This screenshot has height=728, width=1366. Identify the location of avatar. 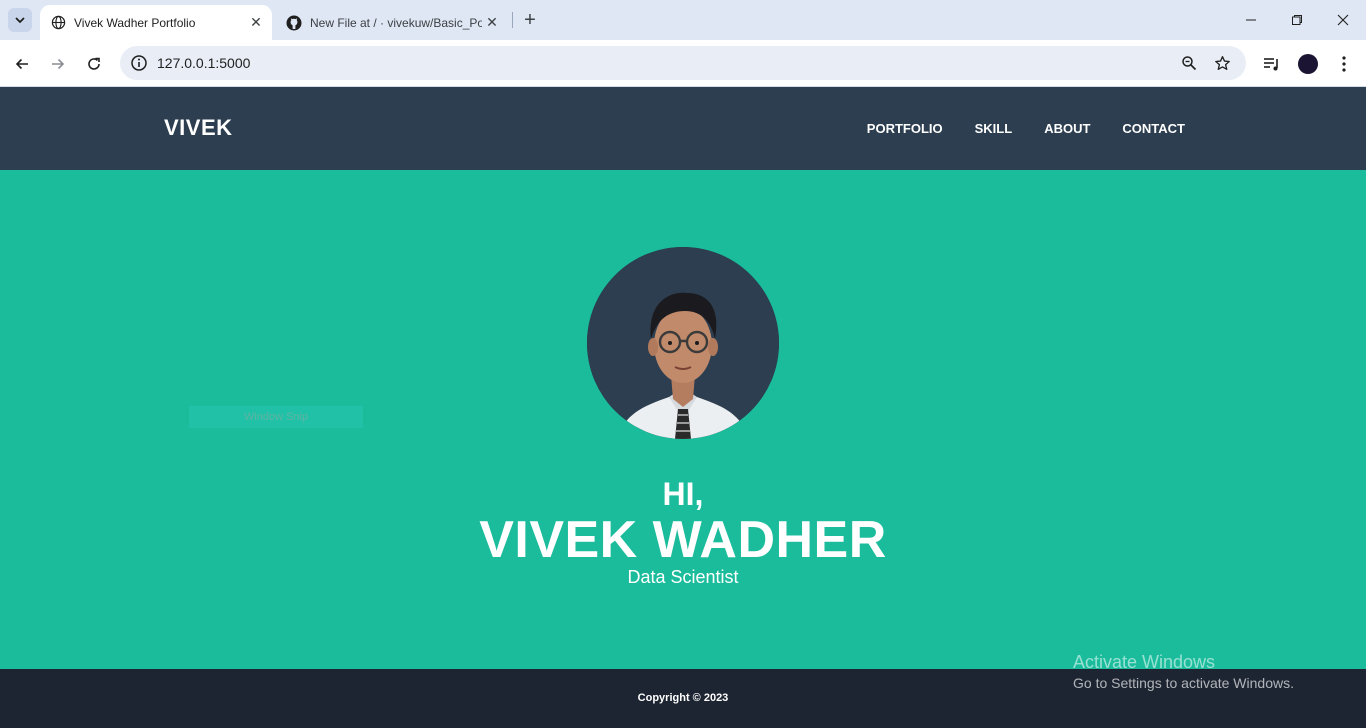
(1308, 64).